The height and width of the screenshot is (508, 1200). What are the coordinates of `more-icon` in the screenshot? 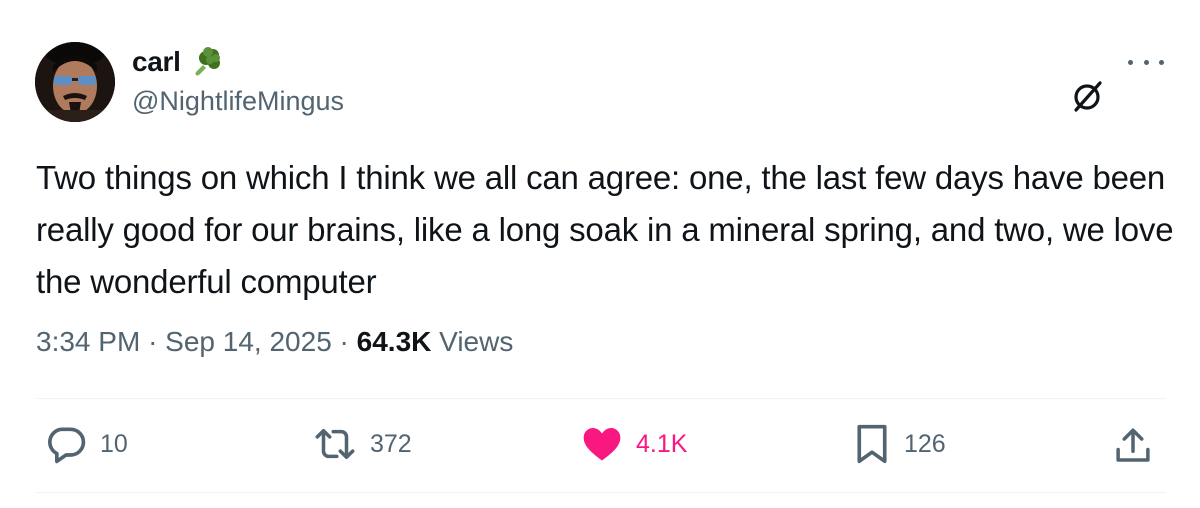 It's located at (1146, 62).